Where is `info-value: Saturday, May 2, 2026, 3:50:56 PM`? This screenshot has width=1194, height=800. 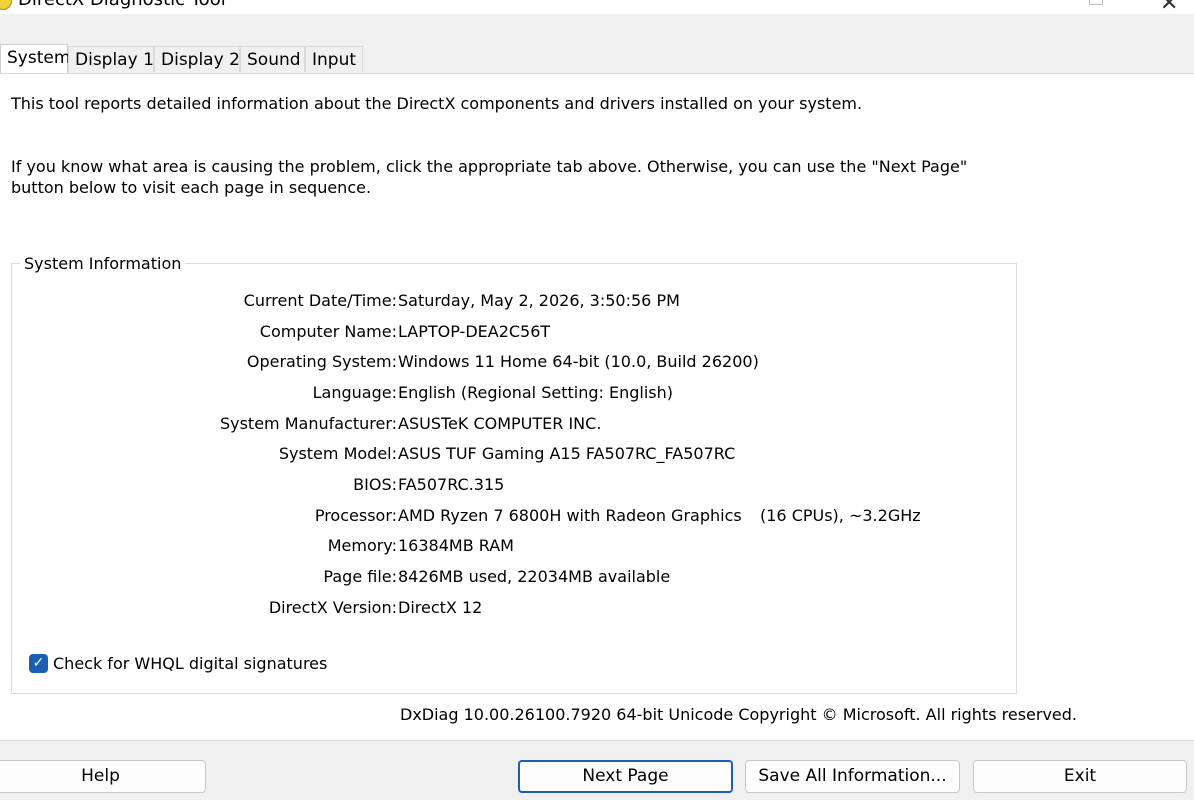 info-value: Saturday, May 2, 2026, 3:50:56 PM is located at coordinates (539, 300).